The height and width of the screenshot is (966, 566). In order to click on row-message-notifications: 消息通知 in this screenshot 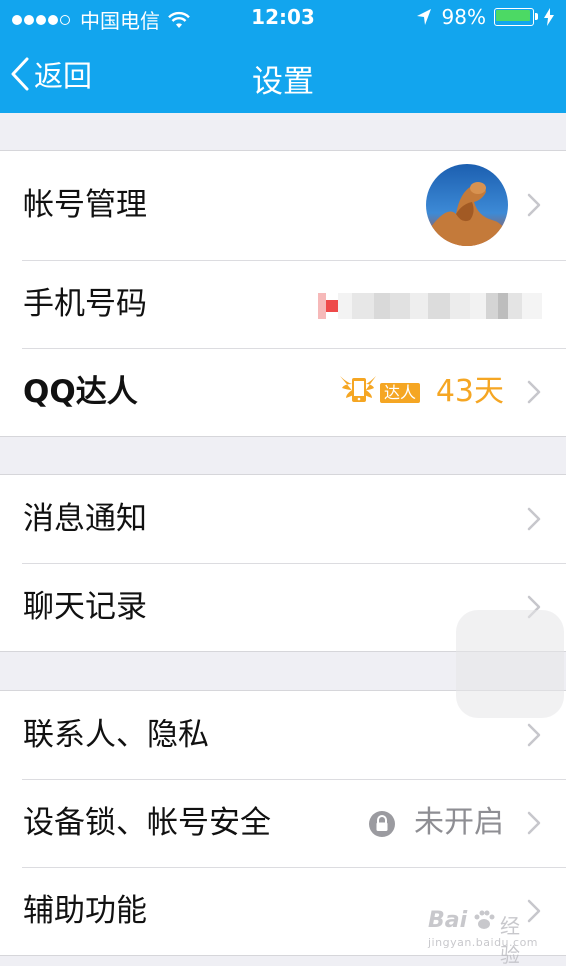, I will do `click(283, 519)`.